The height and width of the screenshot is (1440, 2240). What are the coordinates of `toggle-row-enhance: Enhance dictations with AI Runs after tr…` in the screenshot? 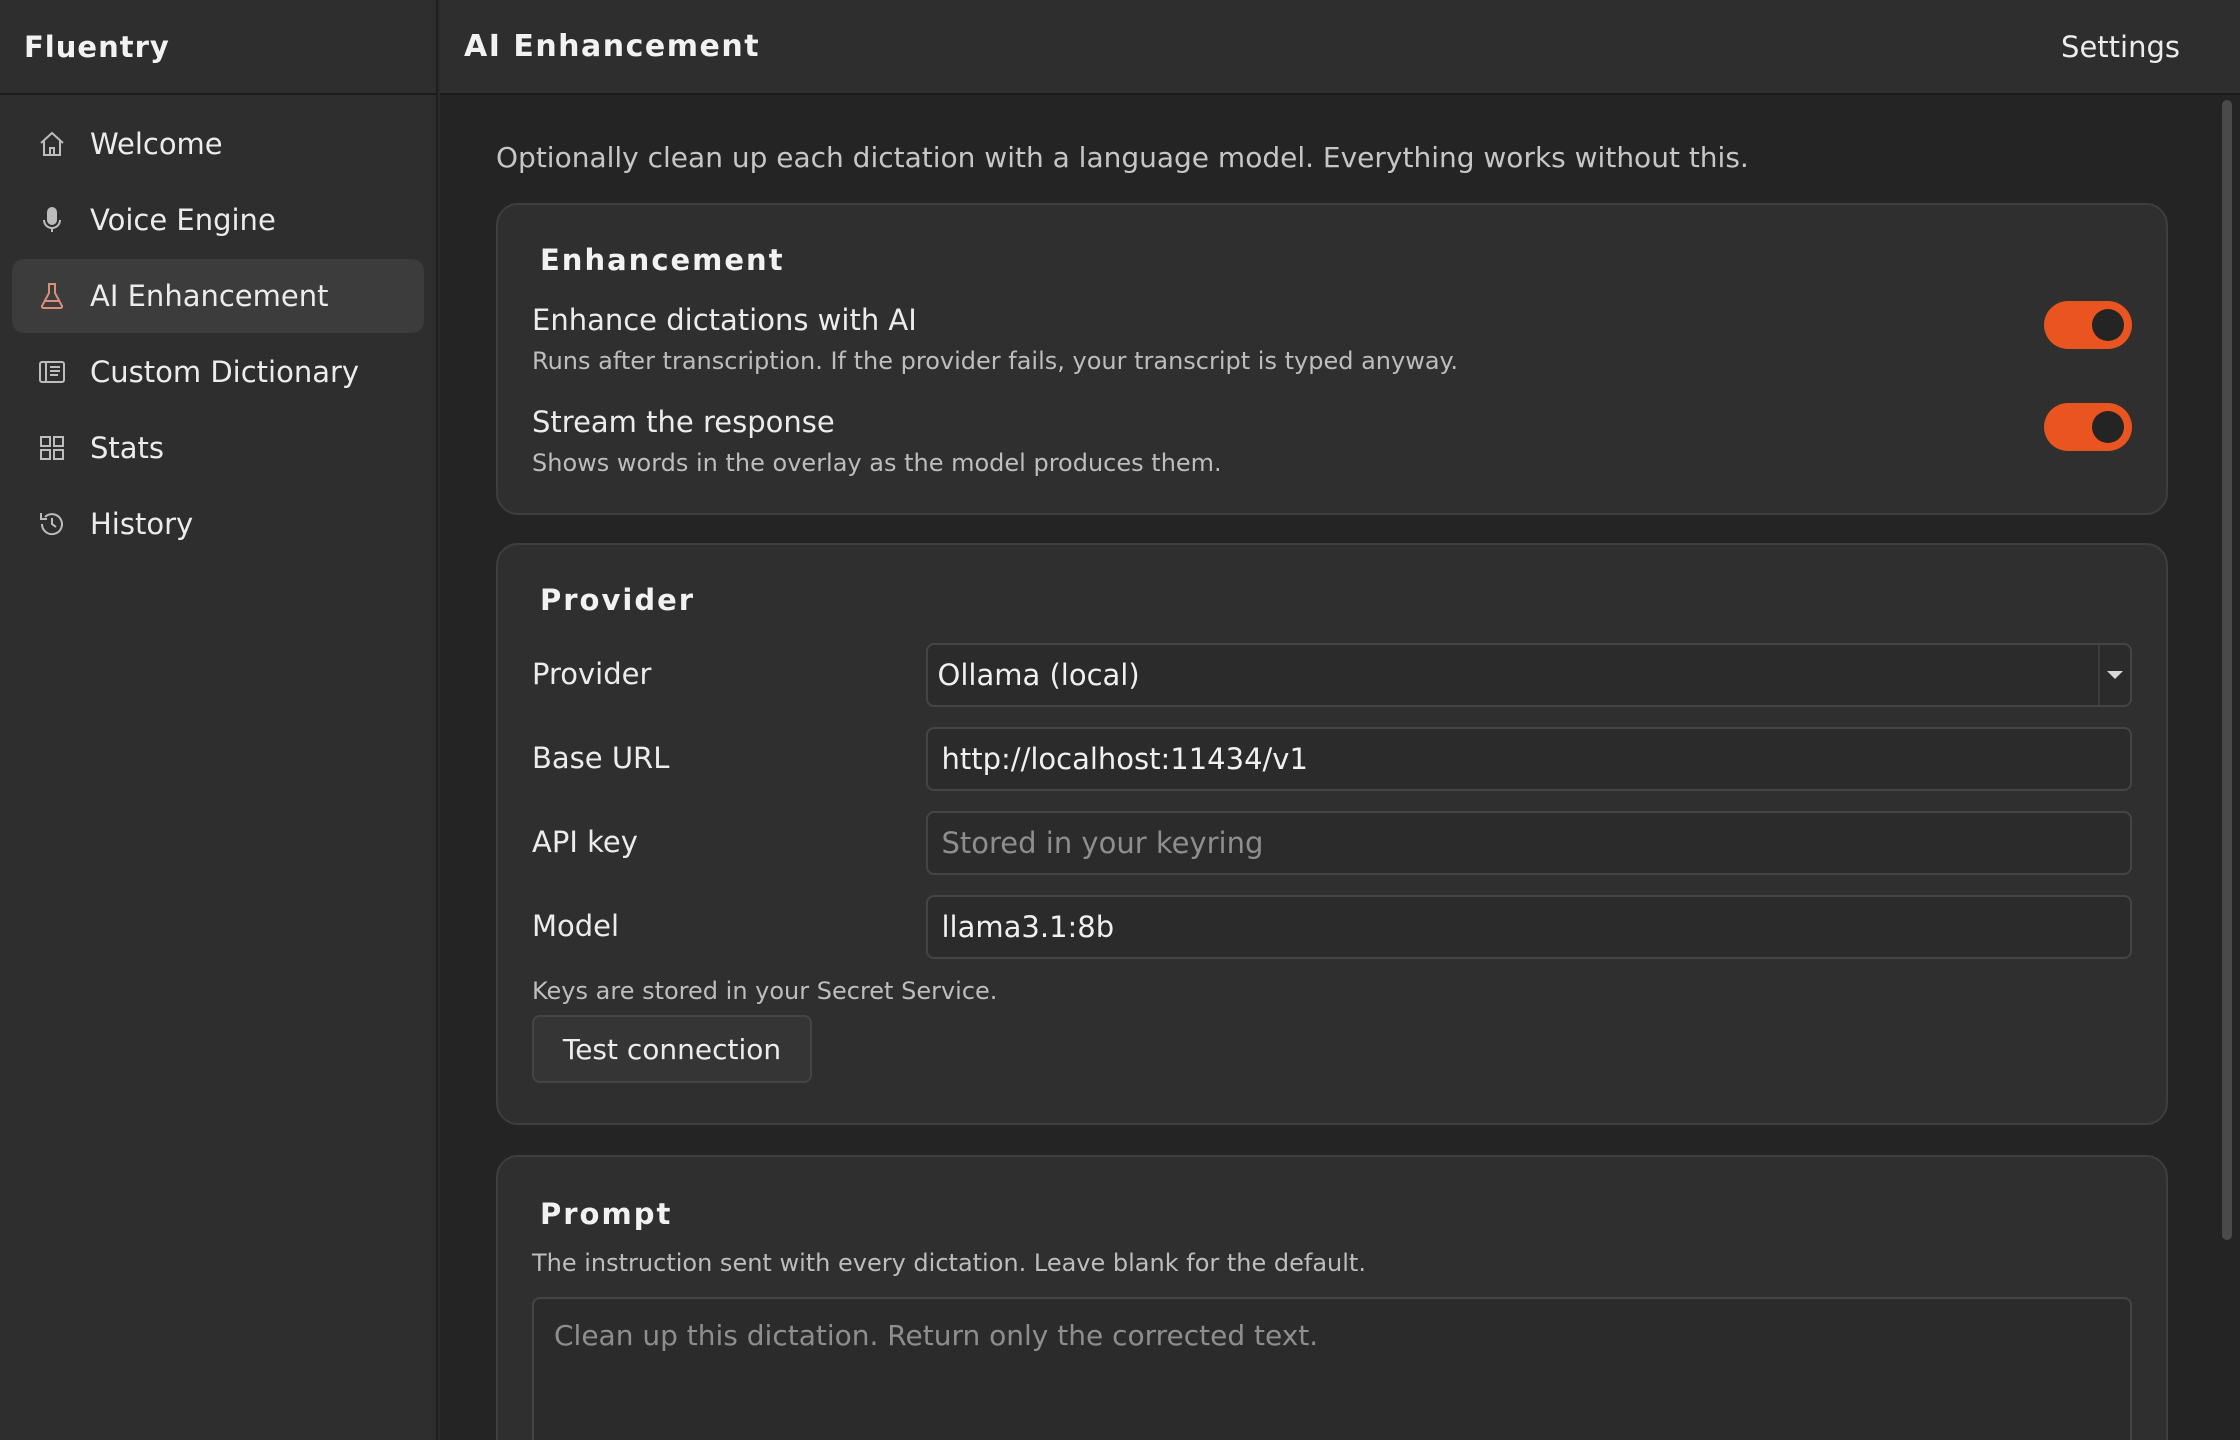 It's located at (1332, 353).